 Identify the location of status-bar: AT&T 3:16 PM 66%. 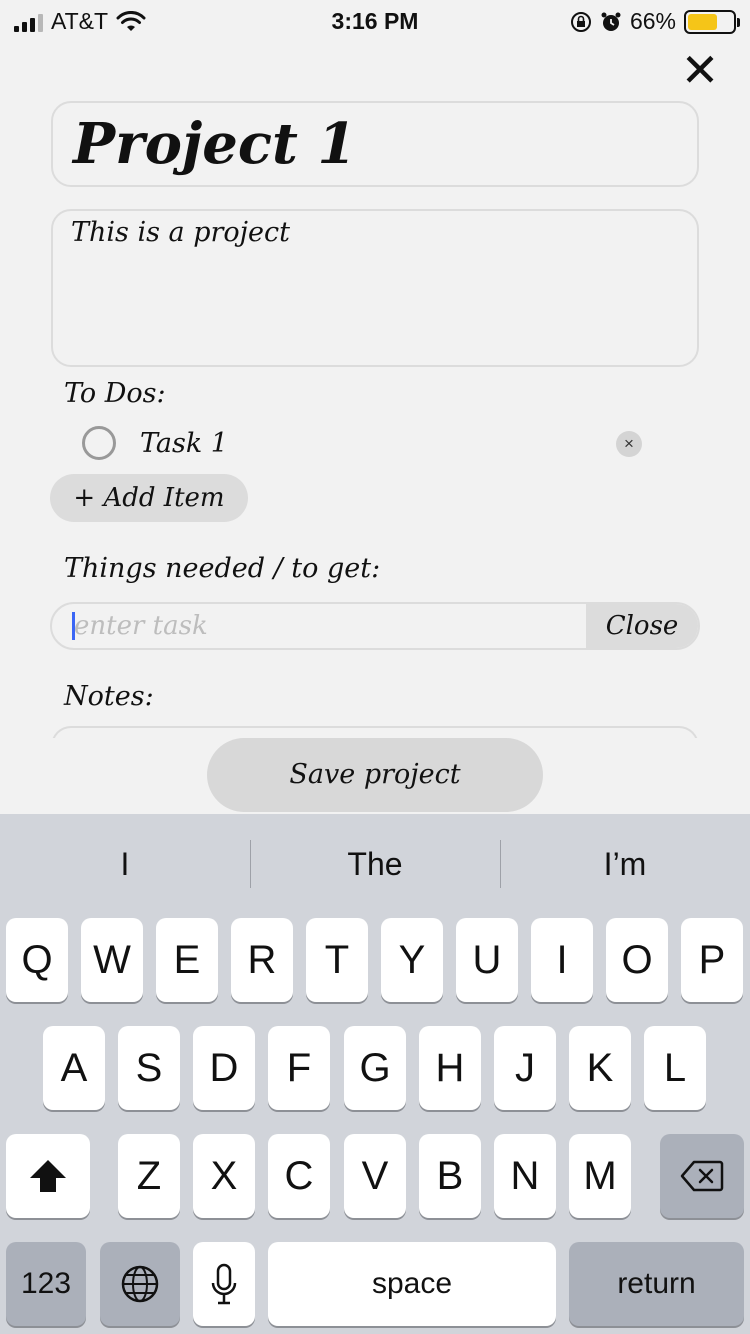
(375, 20).